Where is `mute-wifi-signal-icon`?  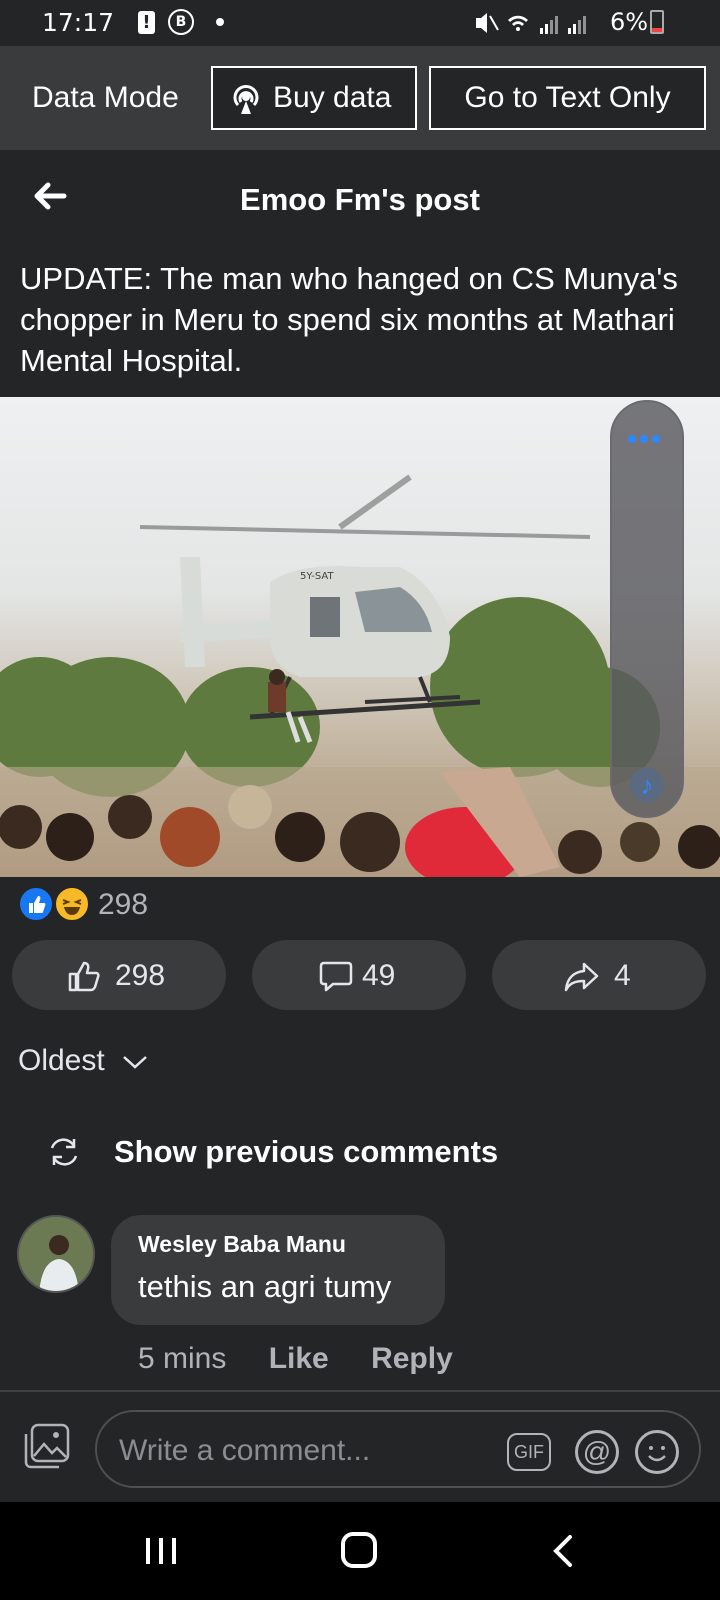
mute-wifi-signal-icon is located at coordinates (531, 23).